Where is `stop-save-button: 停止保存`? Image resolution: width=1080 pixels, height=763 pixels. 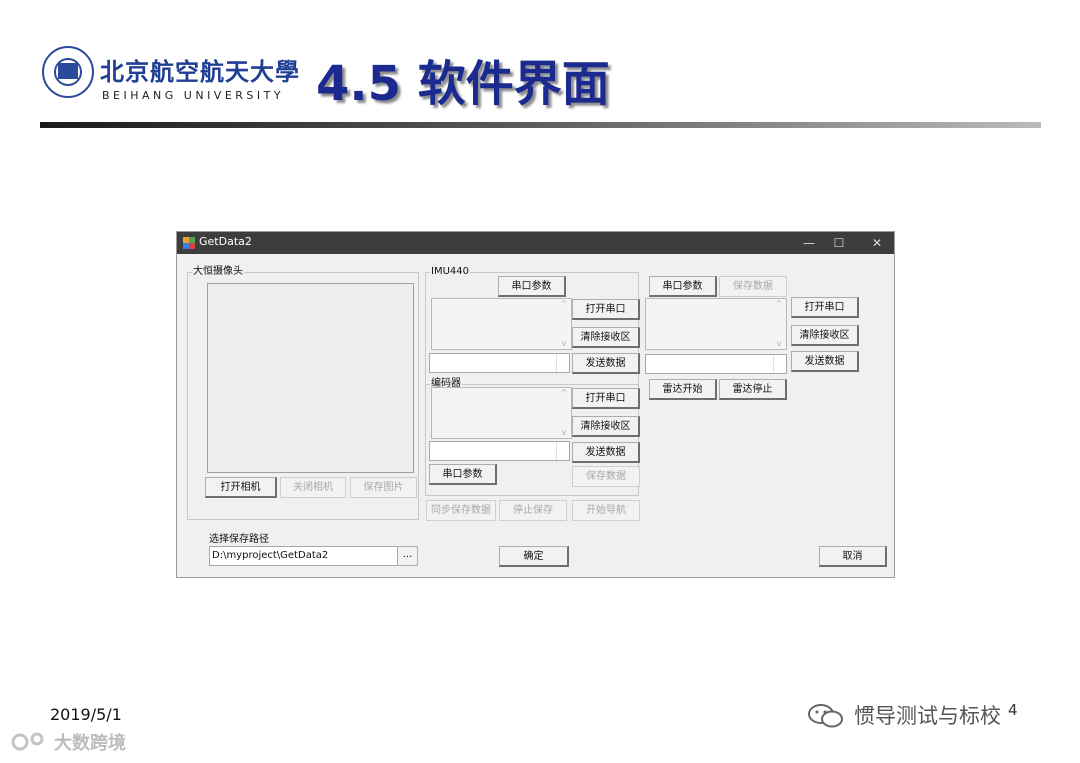
stop-save-button: 停止保存 is located at coordinates (533, 510).